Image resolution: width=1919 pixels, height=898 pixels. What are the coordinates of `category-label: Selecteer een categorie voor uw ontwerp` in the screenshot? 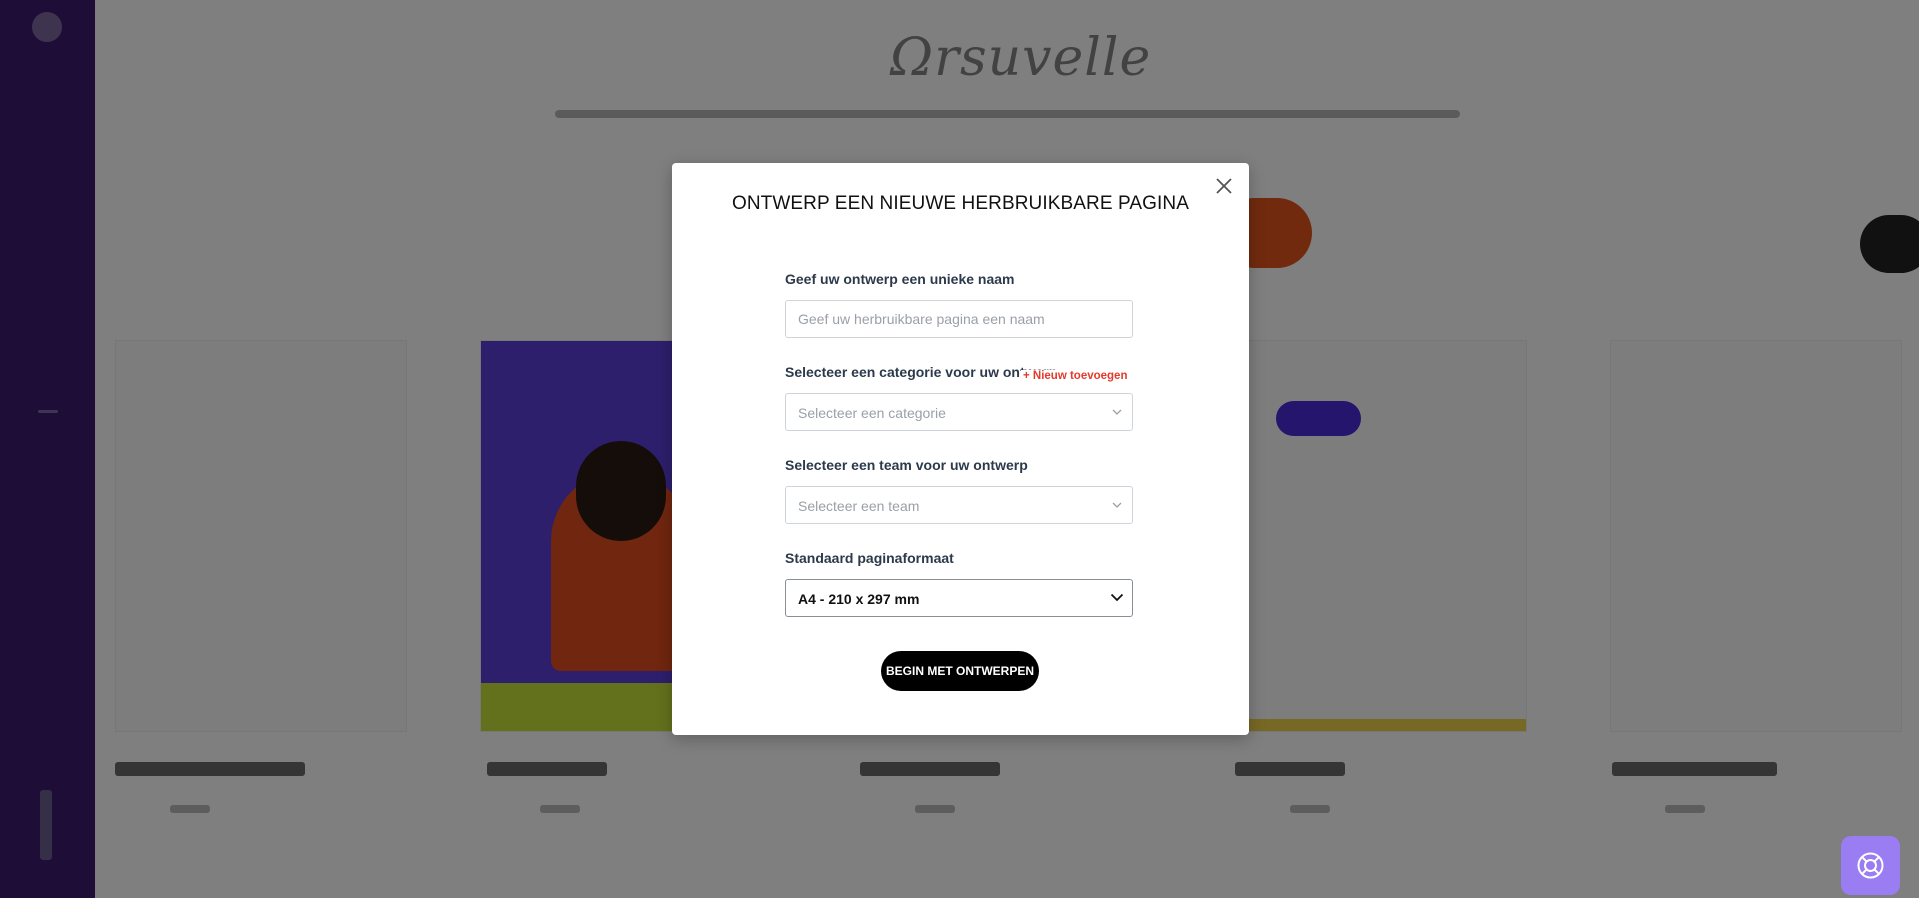 It's located at (921, 372).